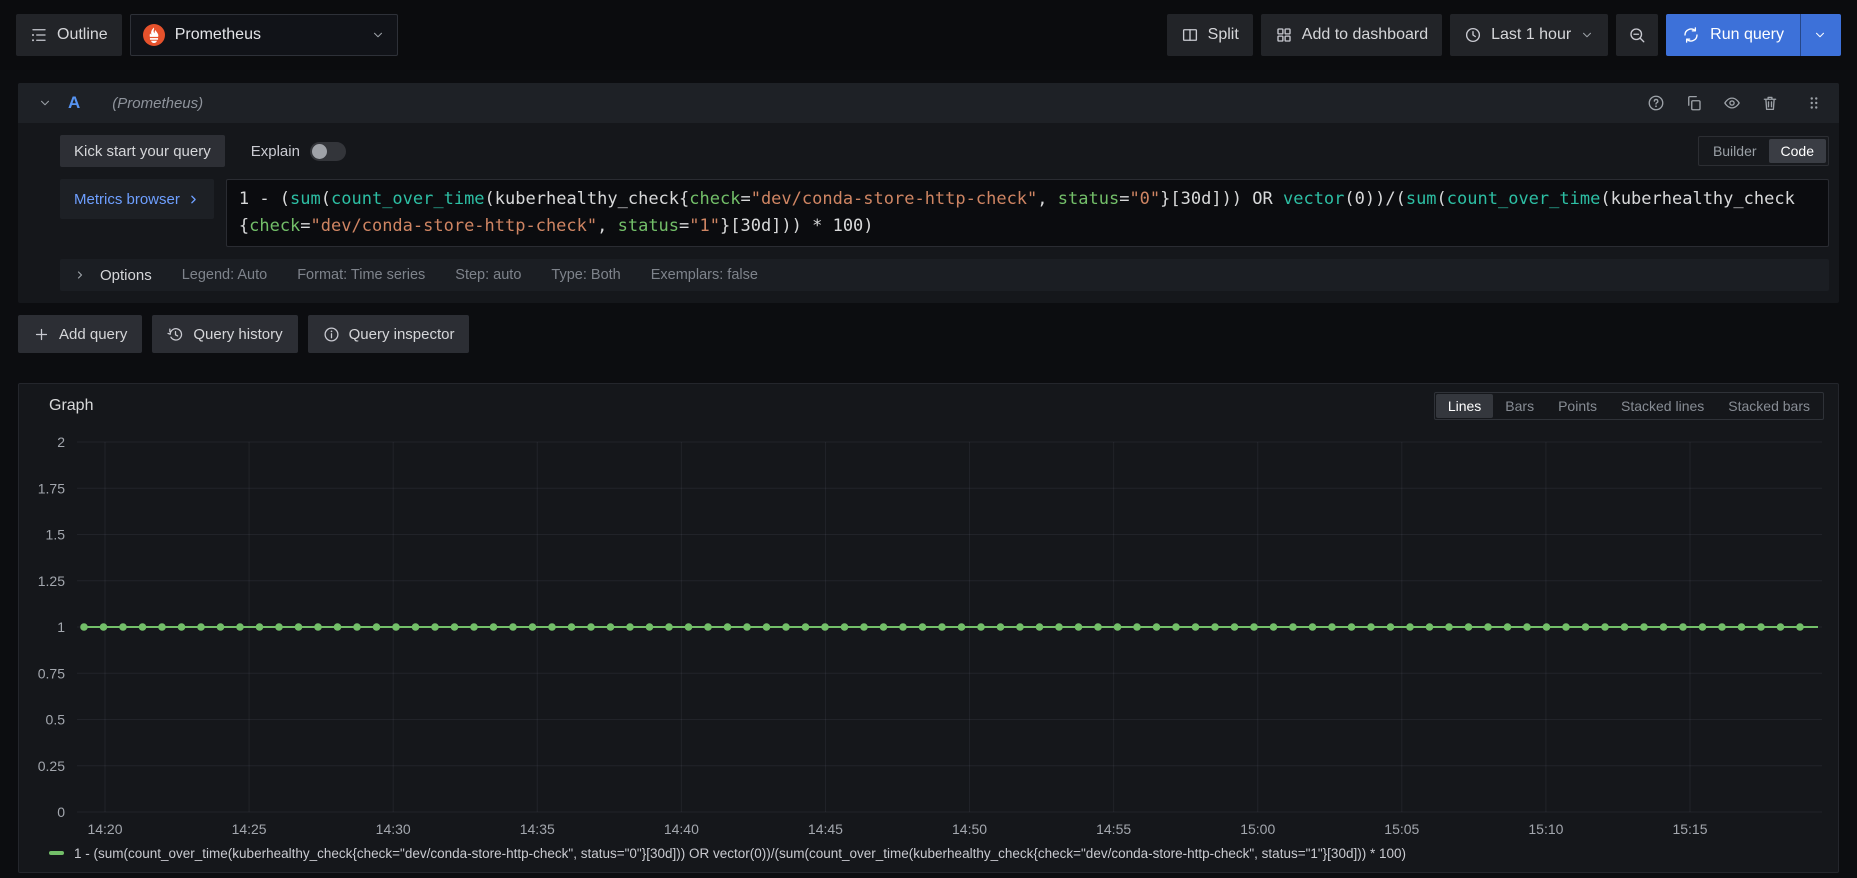 This screenshot has width=1857, height=878. Describe the element at coordinates (928, 334) in the screenshot. I see `query-actions-bar: Add query Query history Query inspector` at that location.